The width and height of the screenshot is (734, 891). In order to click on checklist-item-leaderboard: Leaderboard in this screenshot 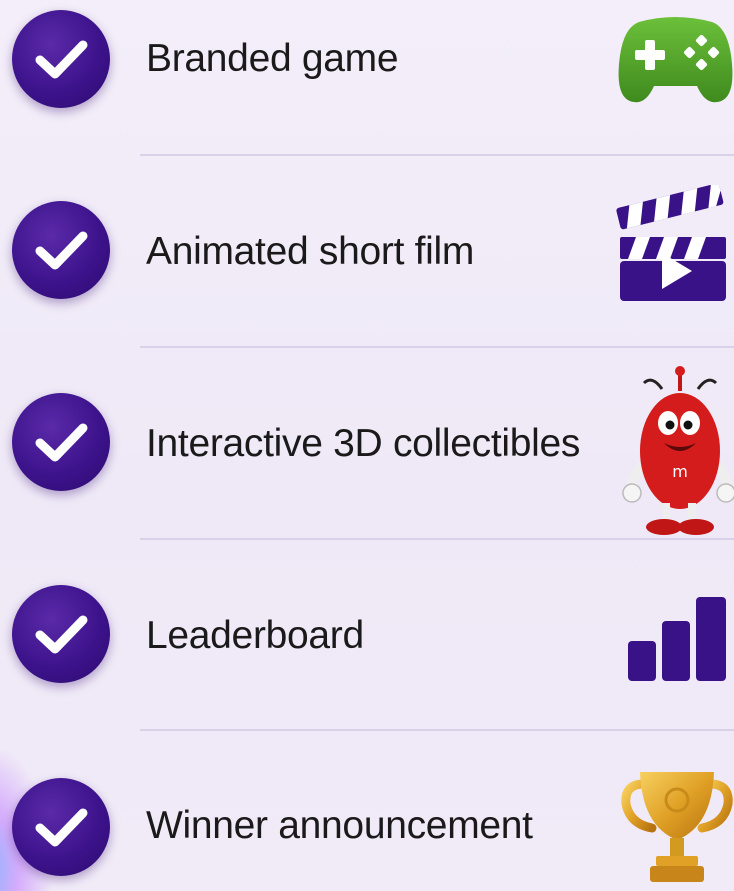, I will do `click(367, 637)`.